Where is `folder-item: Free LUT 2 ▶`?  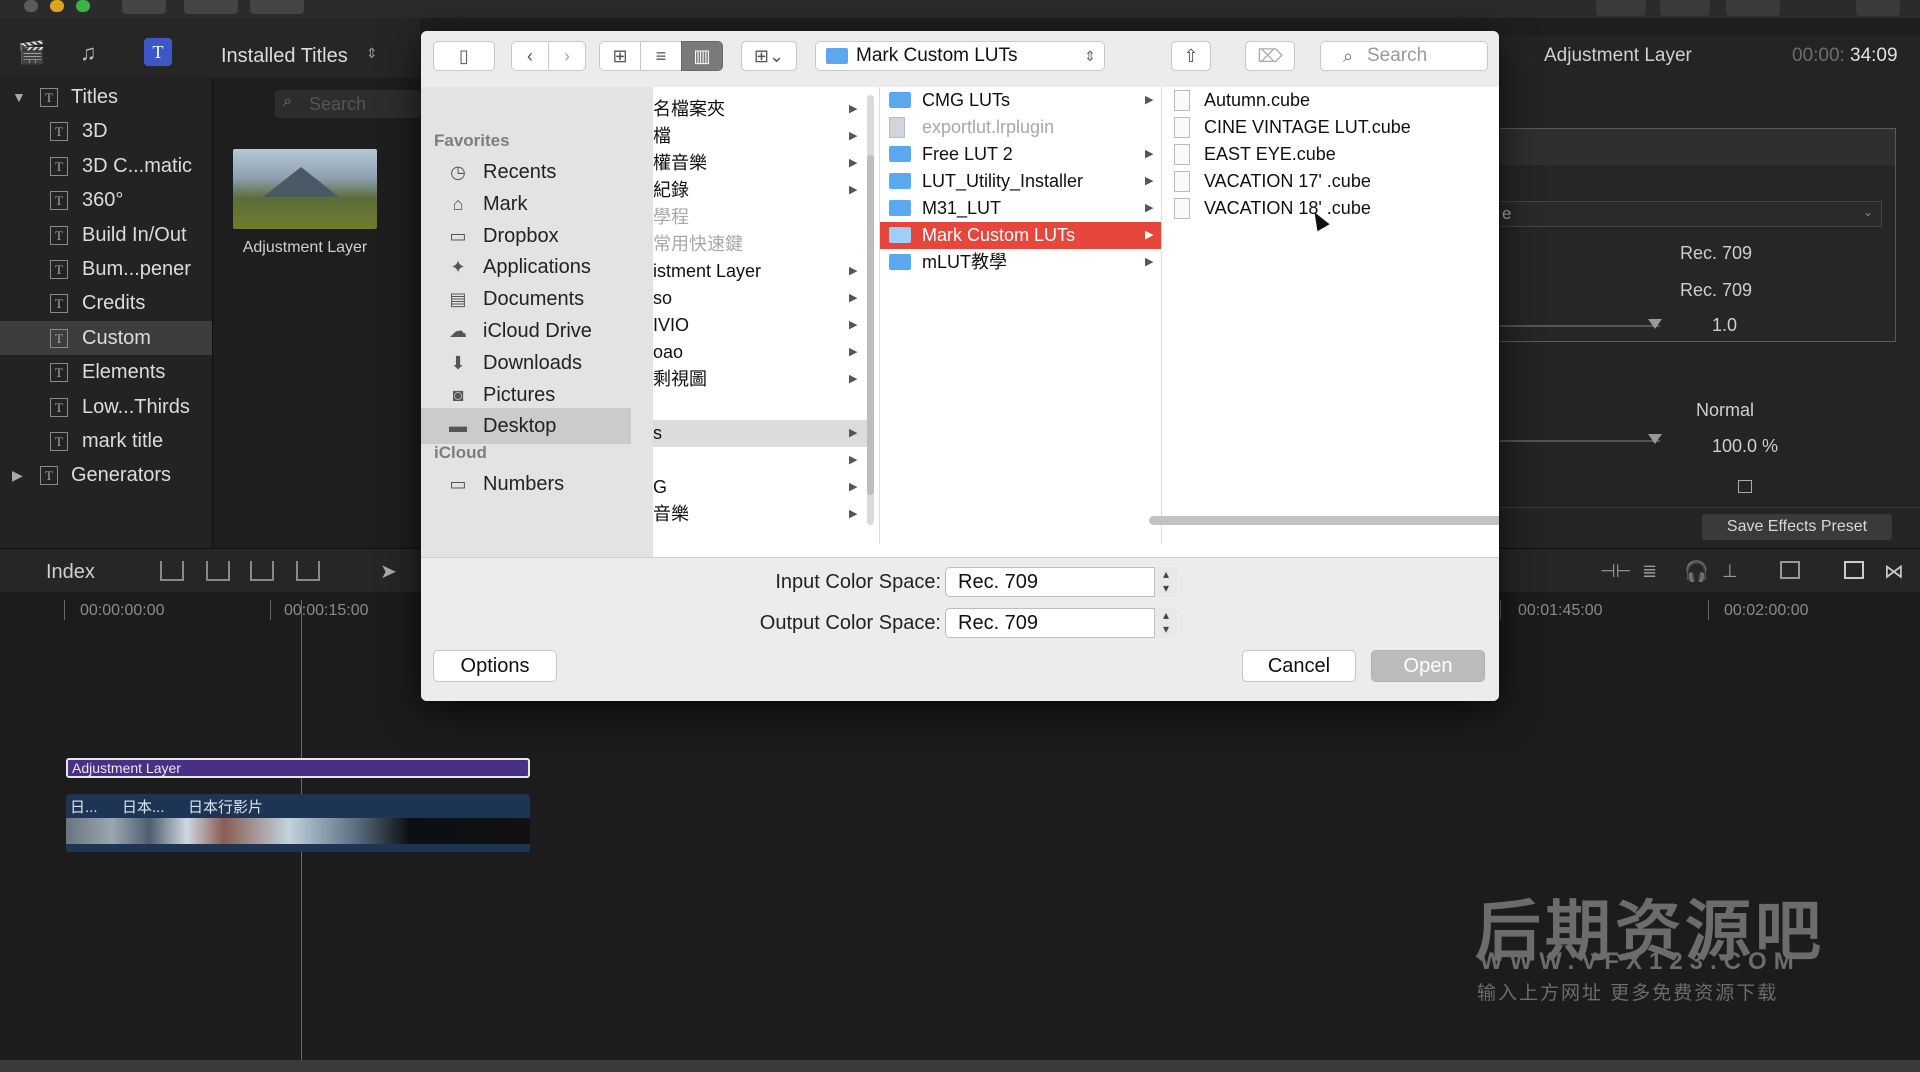
folder-item: Free LUT 2 ▶ is located at coordinates (1020, 154).